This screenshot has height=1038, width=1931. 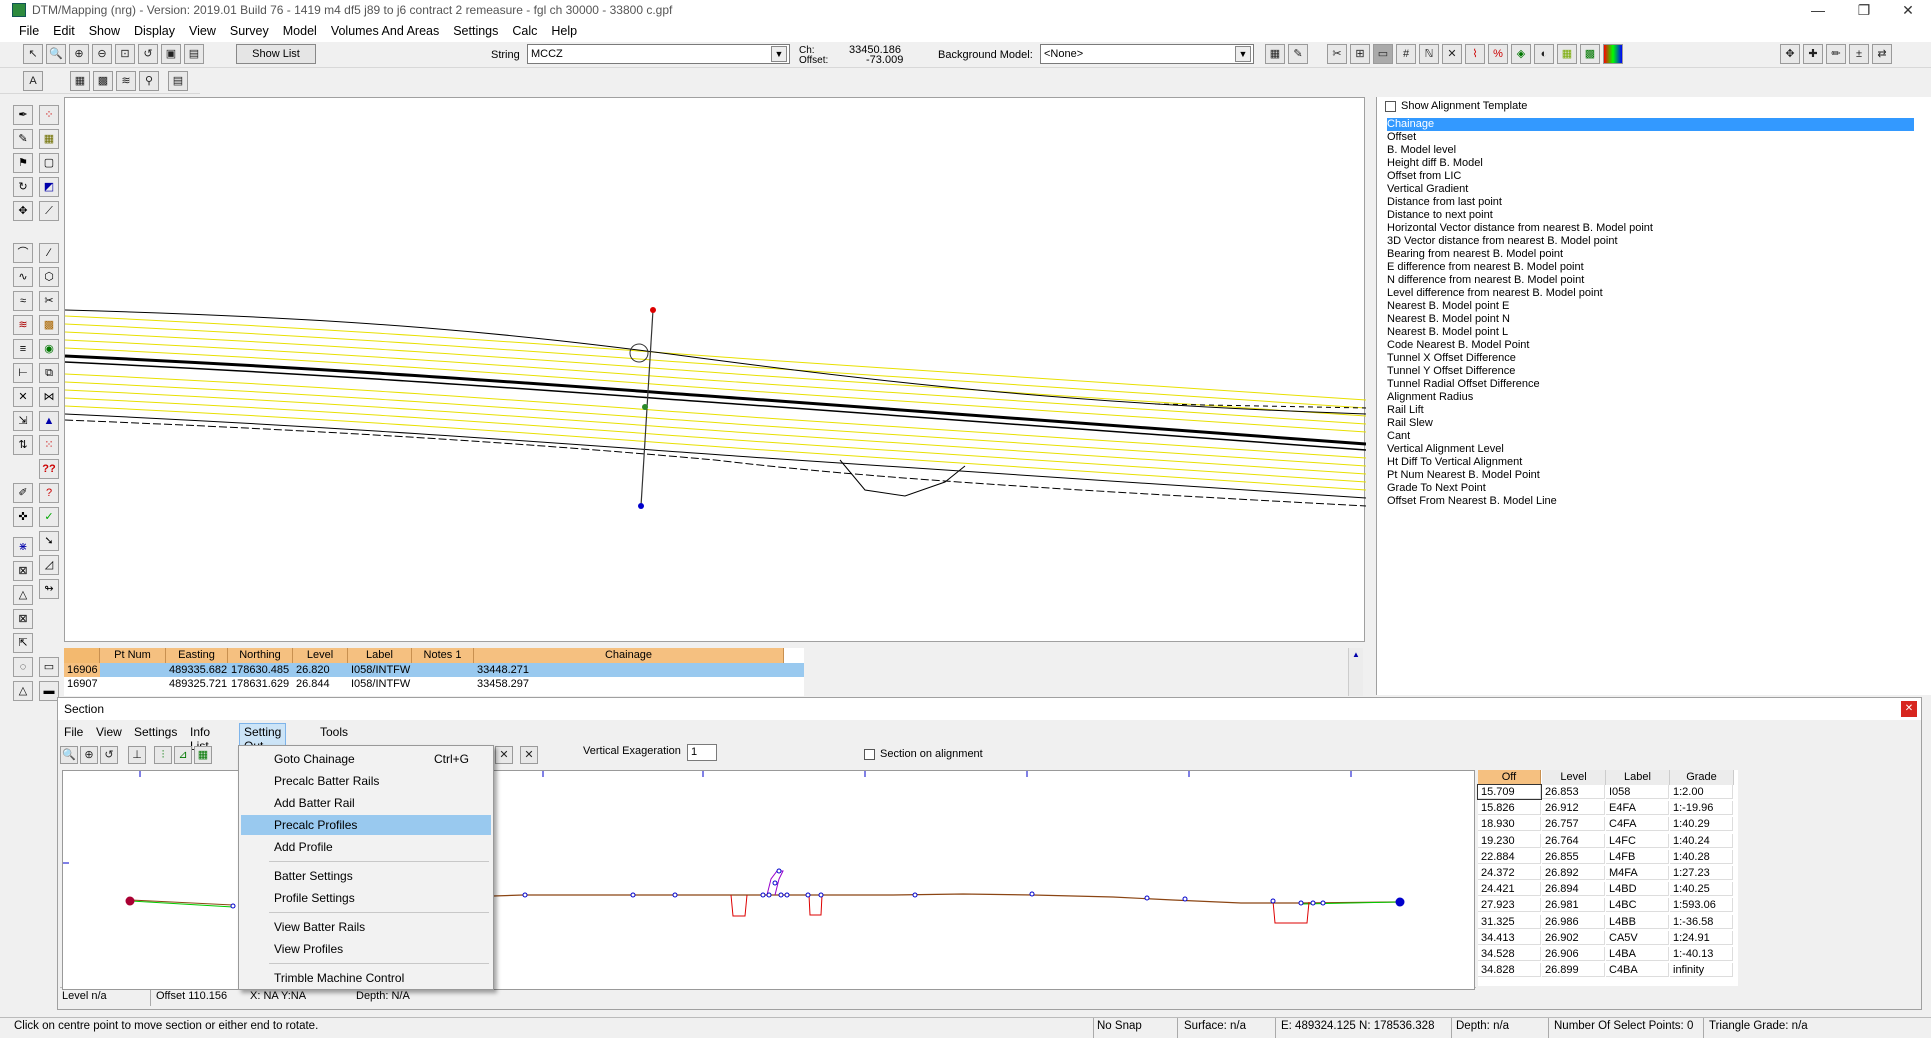 I want to click on tool-icon-7: ⌇, so click(x=1475, y=54).